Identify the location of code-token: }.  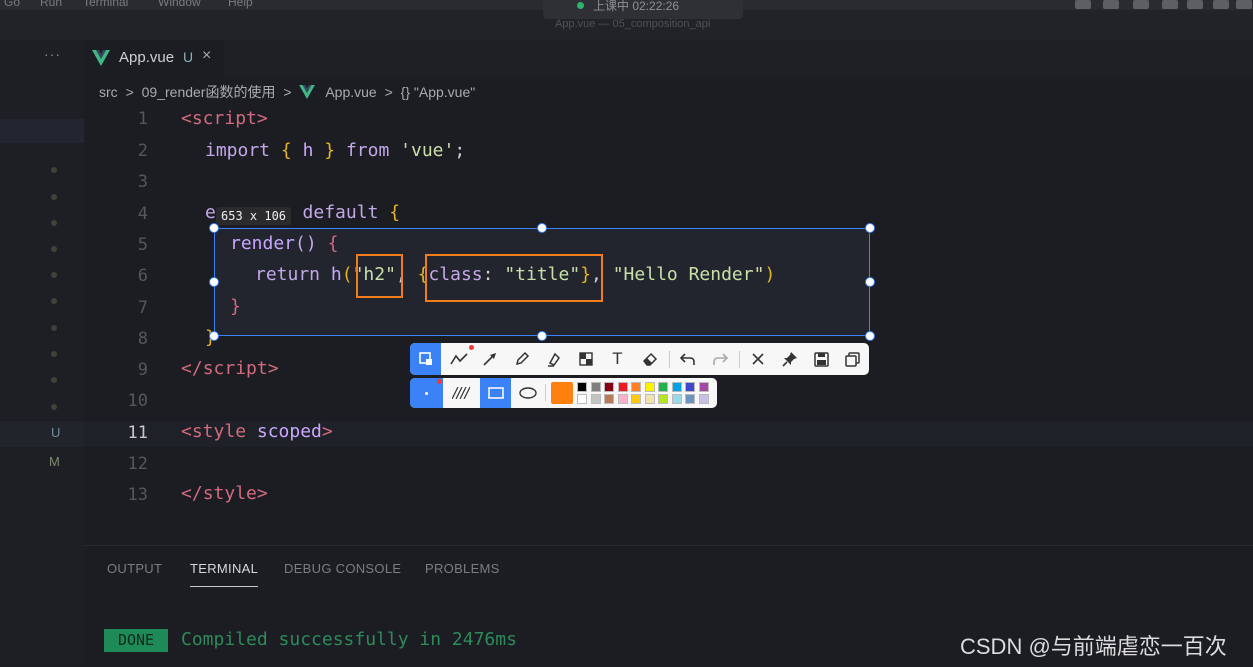
(330, 150).